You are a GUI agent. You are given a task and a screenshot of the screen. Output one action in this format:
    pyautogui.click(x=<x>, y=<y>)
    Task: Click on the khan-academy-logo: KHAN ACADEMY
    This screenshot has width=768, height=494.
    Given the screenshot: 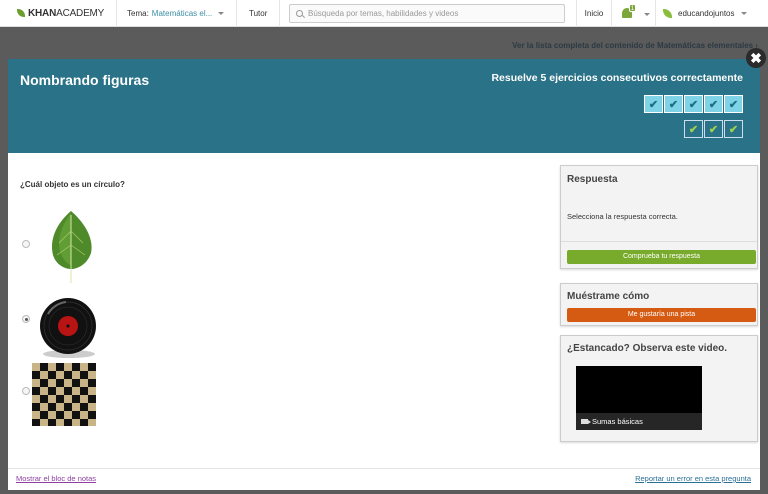 What is the action you would take?
    pyautogui.click(x=58, y=13)
    